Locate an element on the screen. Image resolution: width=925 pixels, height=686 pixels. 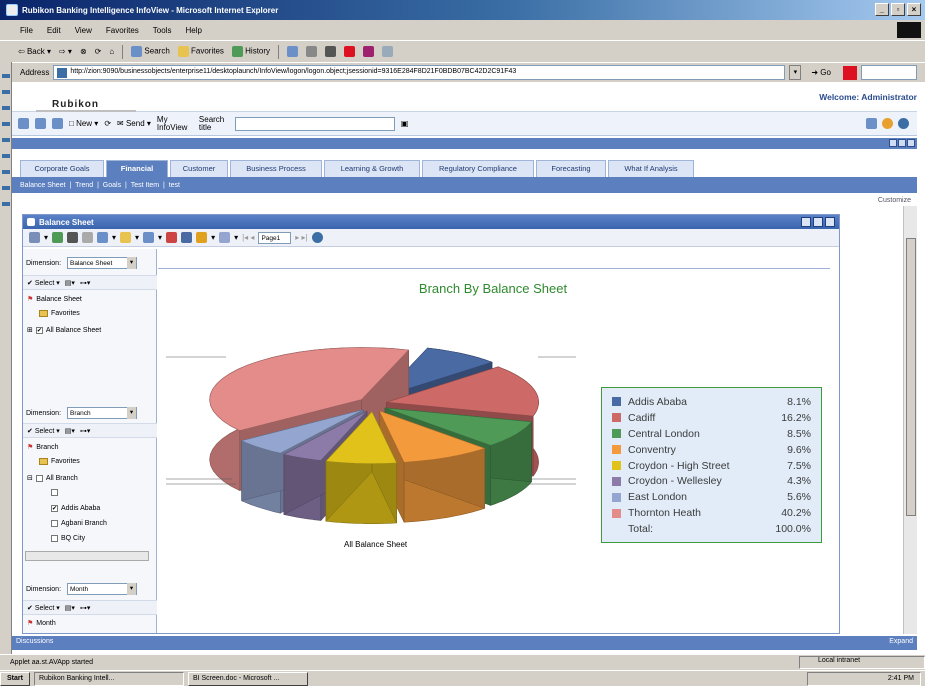
back-button: ⇦ Back ▾ is located at coordinates (34, 51).